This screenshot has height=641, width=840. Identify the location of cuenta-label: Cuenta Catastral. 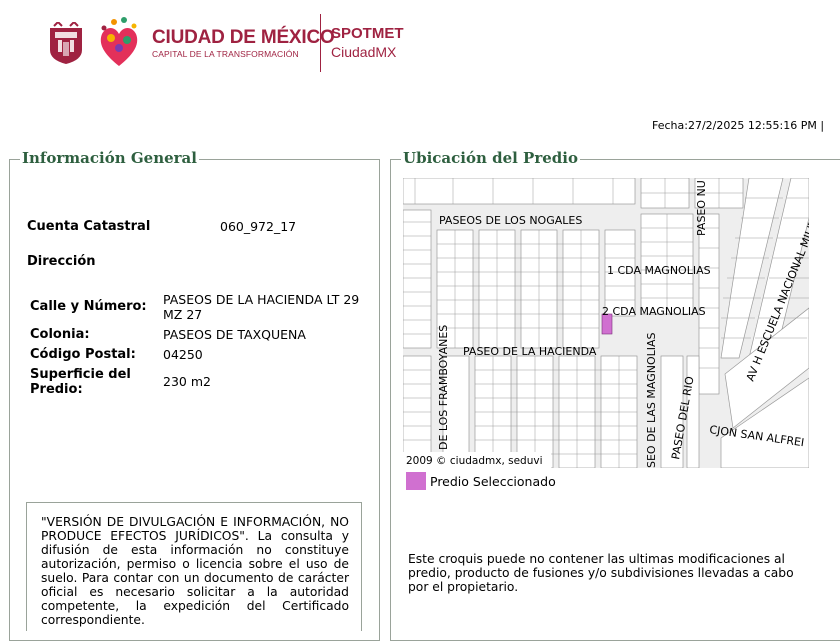
(89, 226).